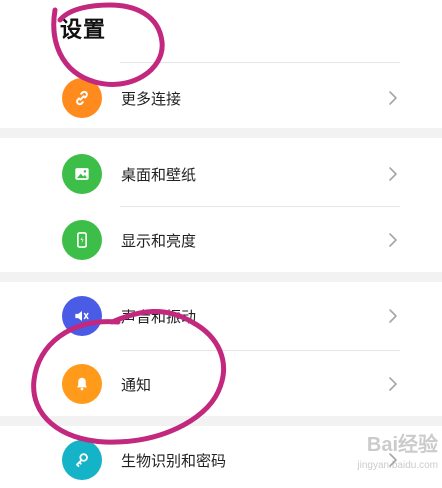  What do you see at coordinates (174, 461) in the screenshot?
I see `settings-item-label: 生物识别和密码` at bounding box center [174, 461].